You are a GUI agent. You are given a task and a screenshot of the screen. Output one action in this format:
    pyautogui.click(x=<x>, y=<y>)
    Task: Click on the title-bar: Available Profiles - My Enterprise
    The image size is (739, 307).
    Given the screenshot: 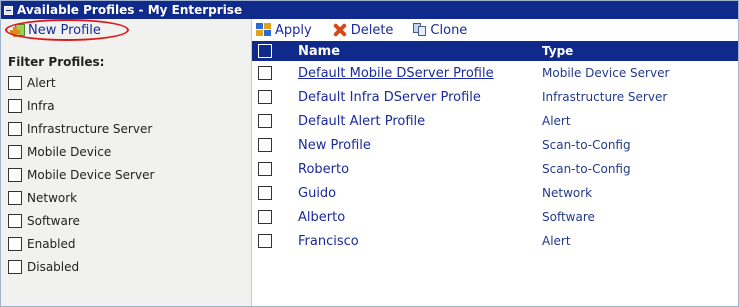 What is the action you would take?
    pyautogui.click(x=369, y=10)
    